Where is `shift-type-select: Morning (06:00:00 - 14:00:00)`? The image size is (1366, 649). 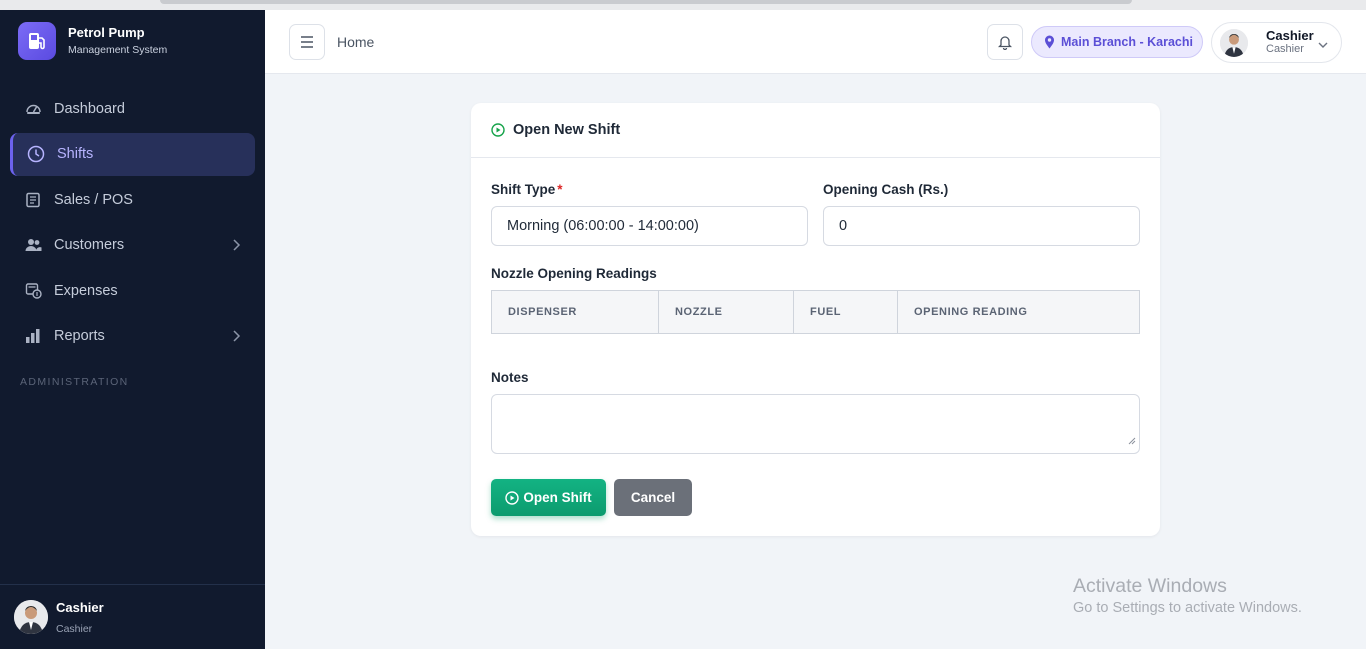
shift-type-select: Morning (06:00:00 - 14:00:00) is located at coordinates (649, 226).